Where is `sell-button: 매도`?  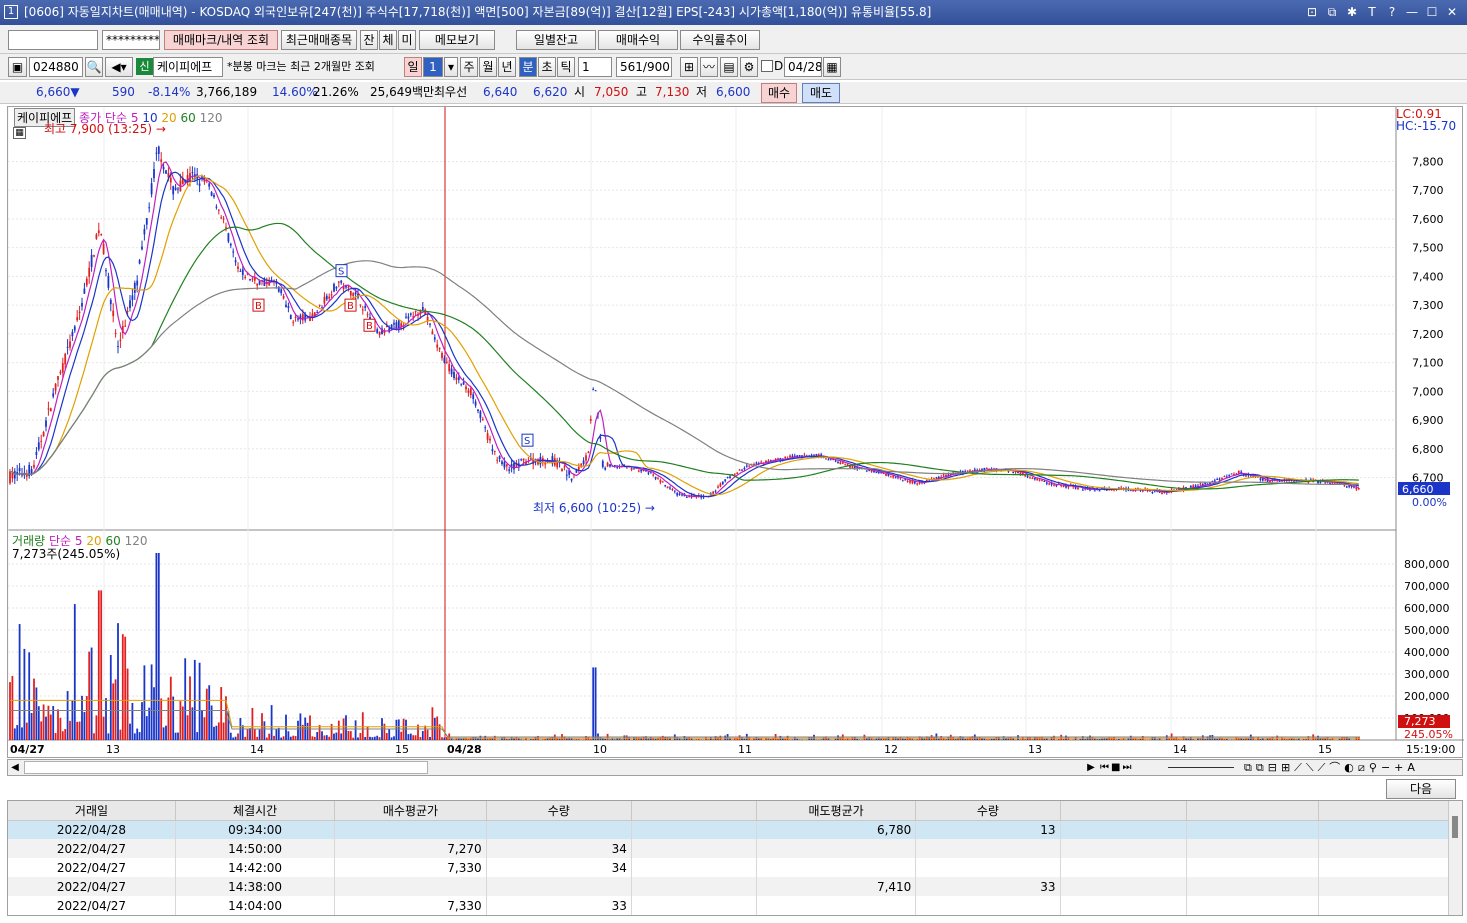
sell-button: 매도 is located at coordinates (821, 93).